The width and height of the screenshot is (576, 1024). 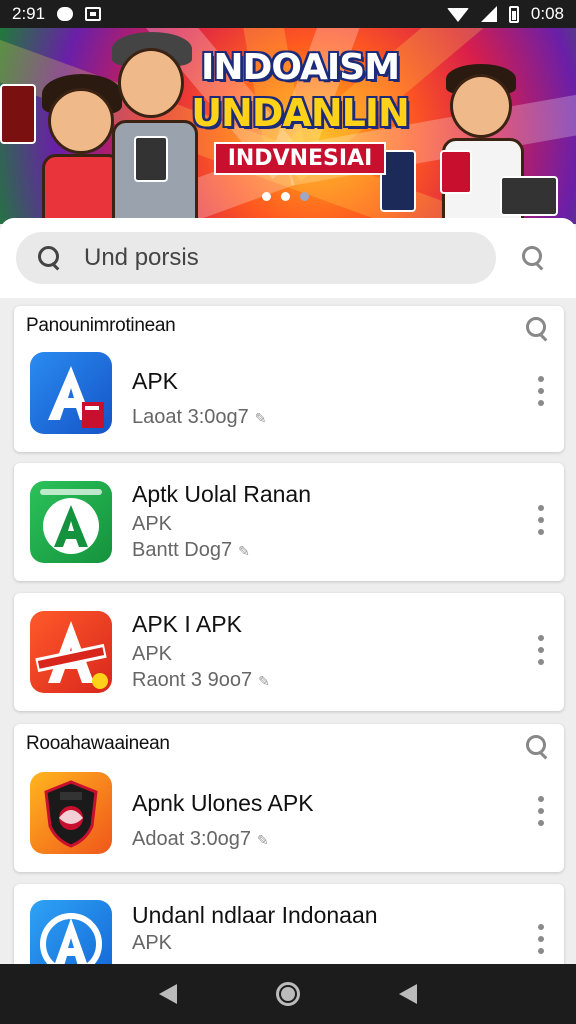 What do you see at coordinates (289, 379) in the screenshot?
I see `section-1: Panounimrotinean APK Laoat 3:0og7 ✎` at bounding box center [289, 379].